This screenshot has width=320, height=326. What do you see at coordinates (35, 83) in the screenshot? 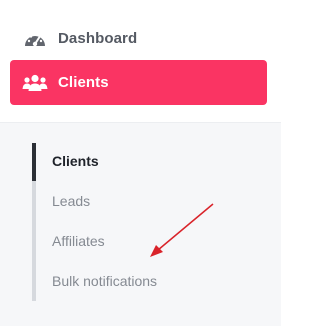
I see `users-icon` at bounding box center [35, 83].